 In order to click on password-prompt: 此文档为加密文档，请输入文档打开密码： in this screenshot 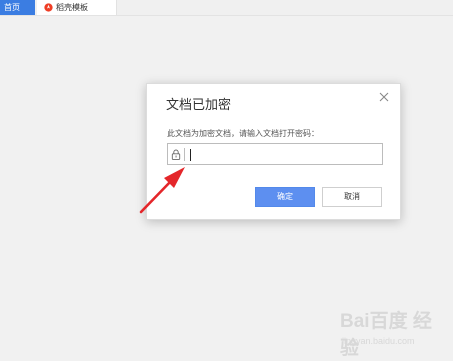, I will do `click(243, 133)`.